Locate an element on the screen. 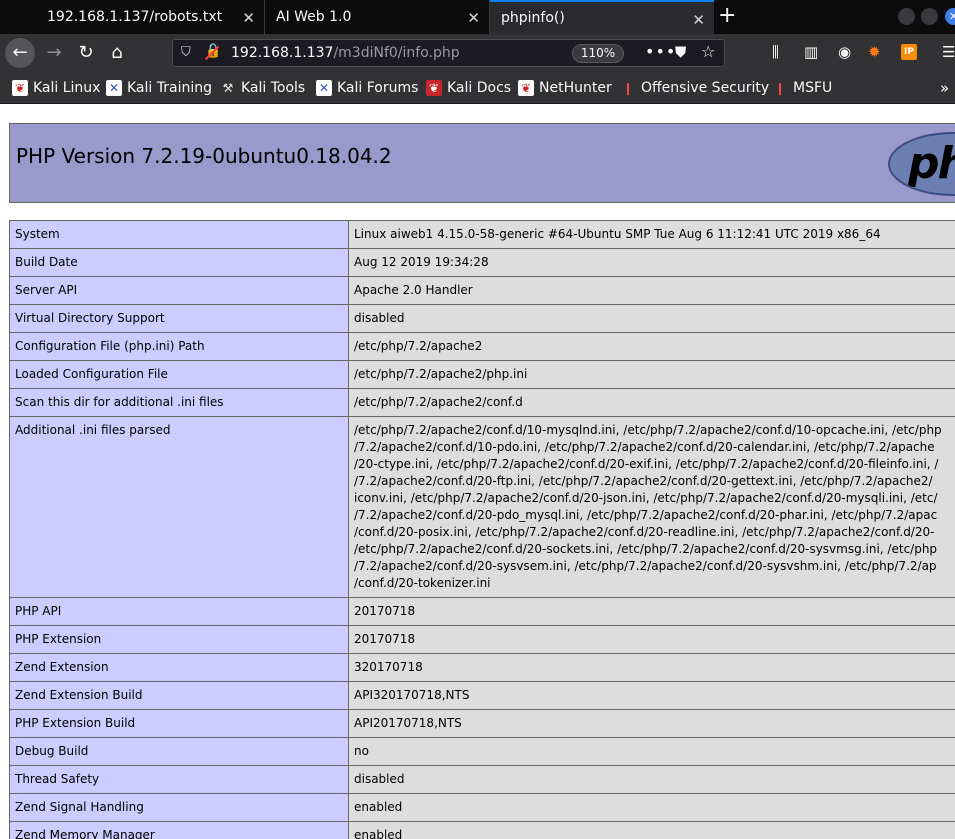  table-row: Zend Signal Handling enabled is located at coordinates (482, 807).